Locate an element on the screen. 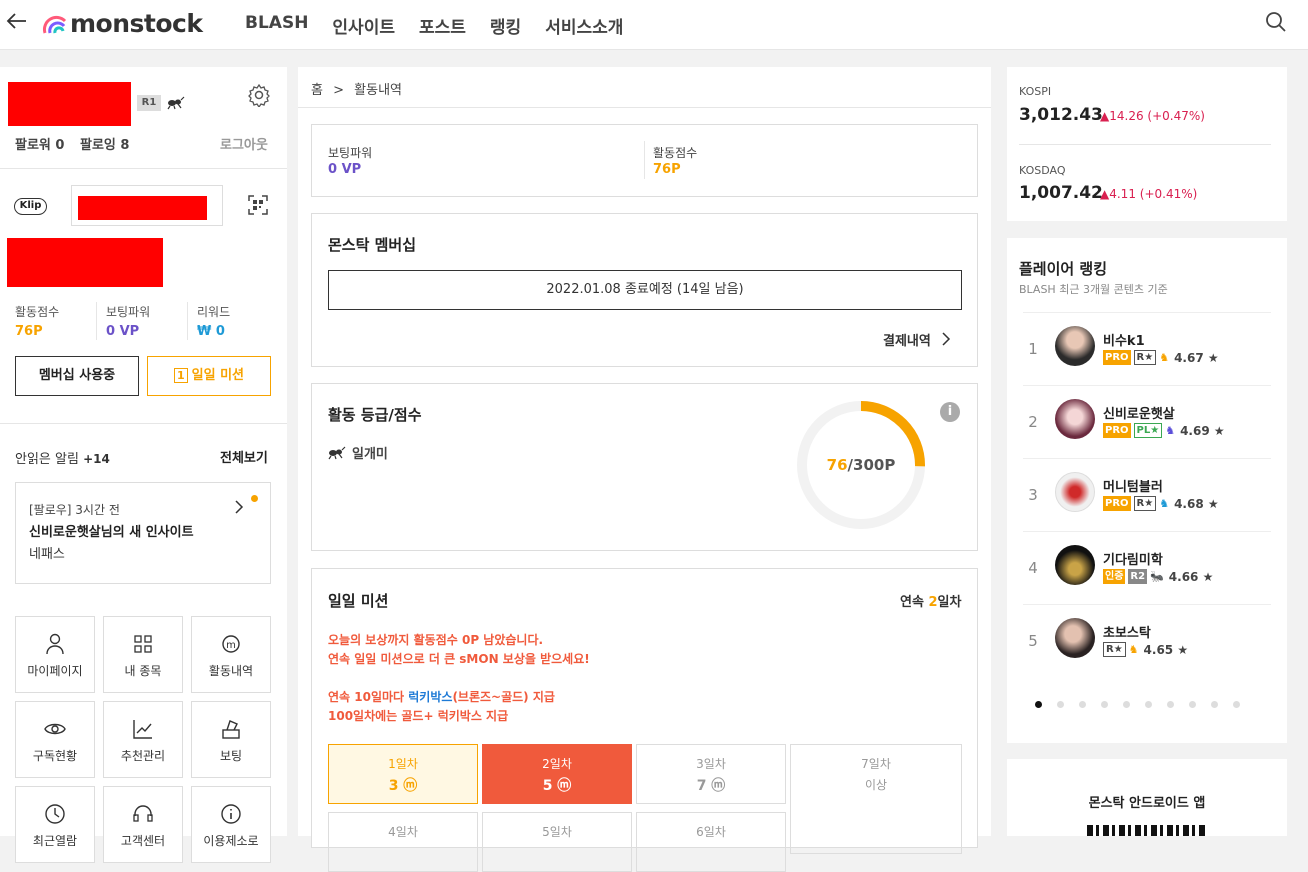  tile-guide: 이용제소로 is located at coordinates (231, 824).